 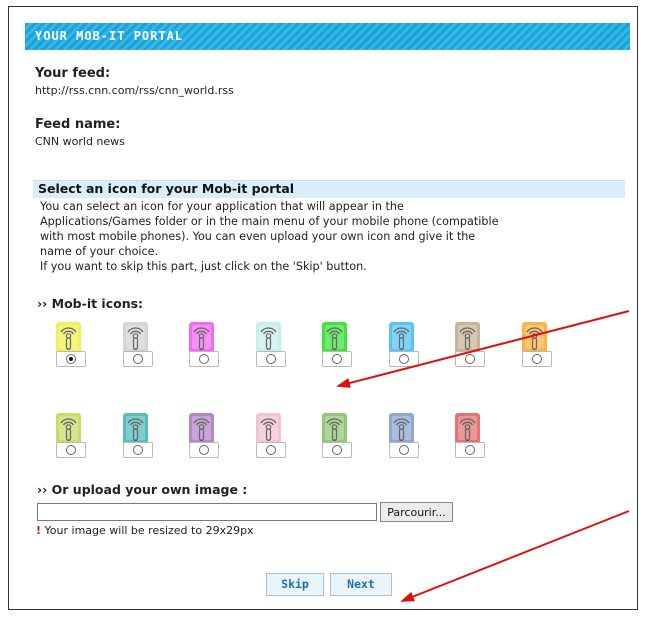 What do you see at coordinates (149, 530) in the screenshot?
I see `resize-hint-text: Your image will be resized to 29x29px` at bounding box center [149, 530].